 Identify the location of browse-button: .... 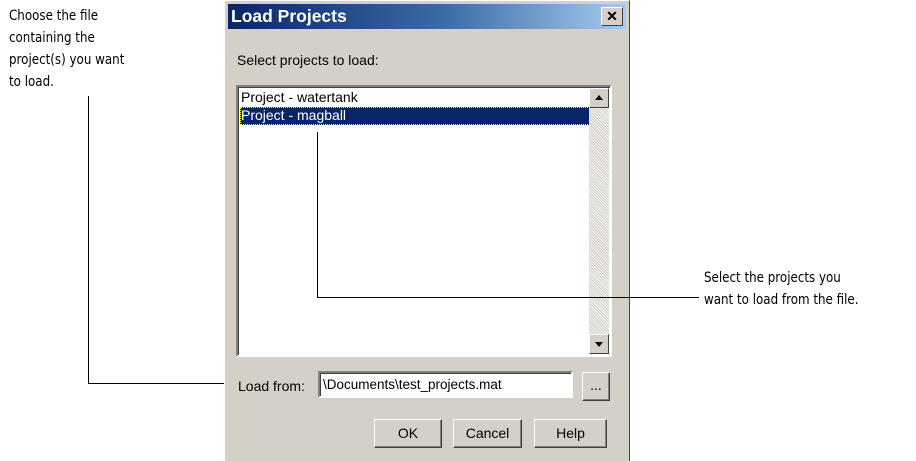
(596, 386).